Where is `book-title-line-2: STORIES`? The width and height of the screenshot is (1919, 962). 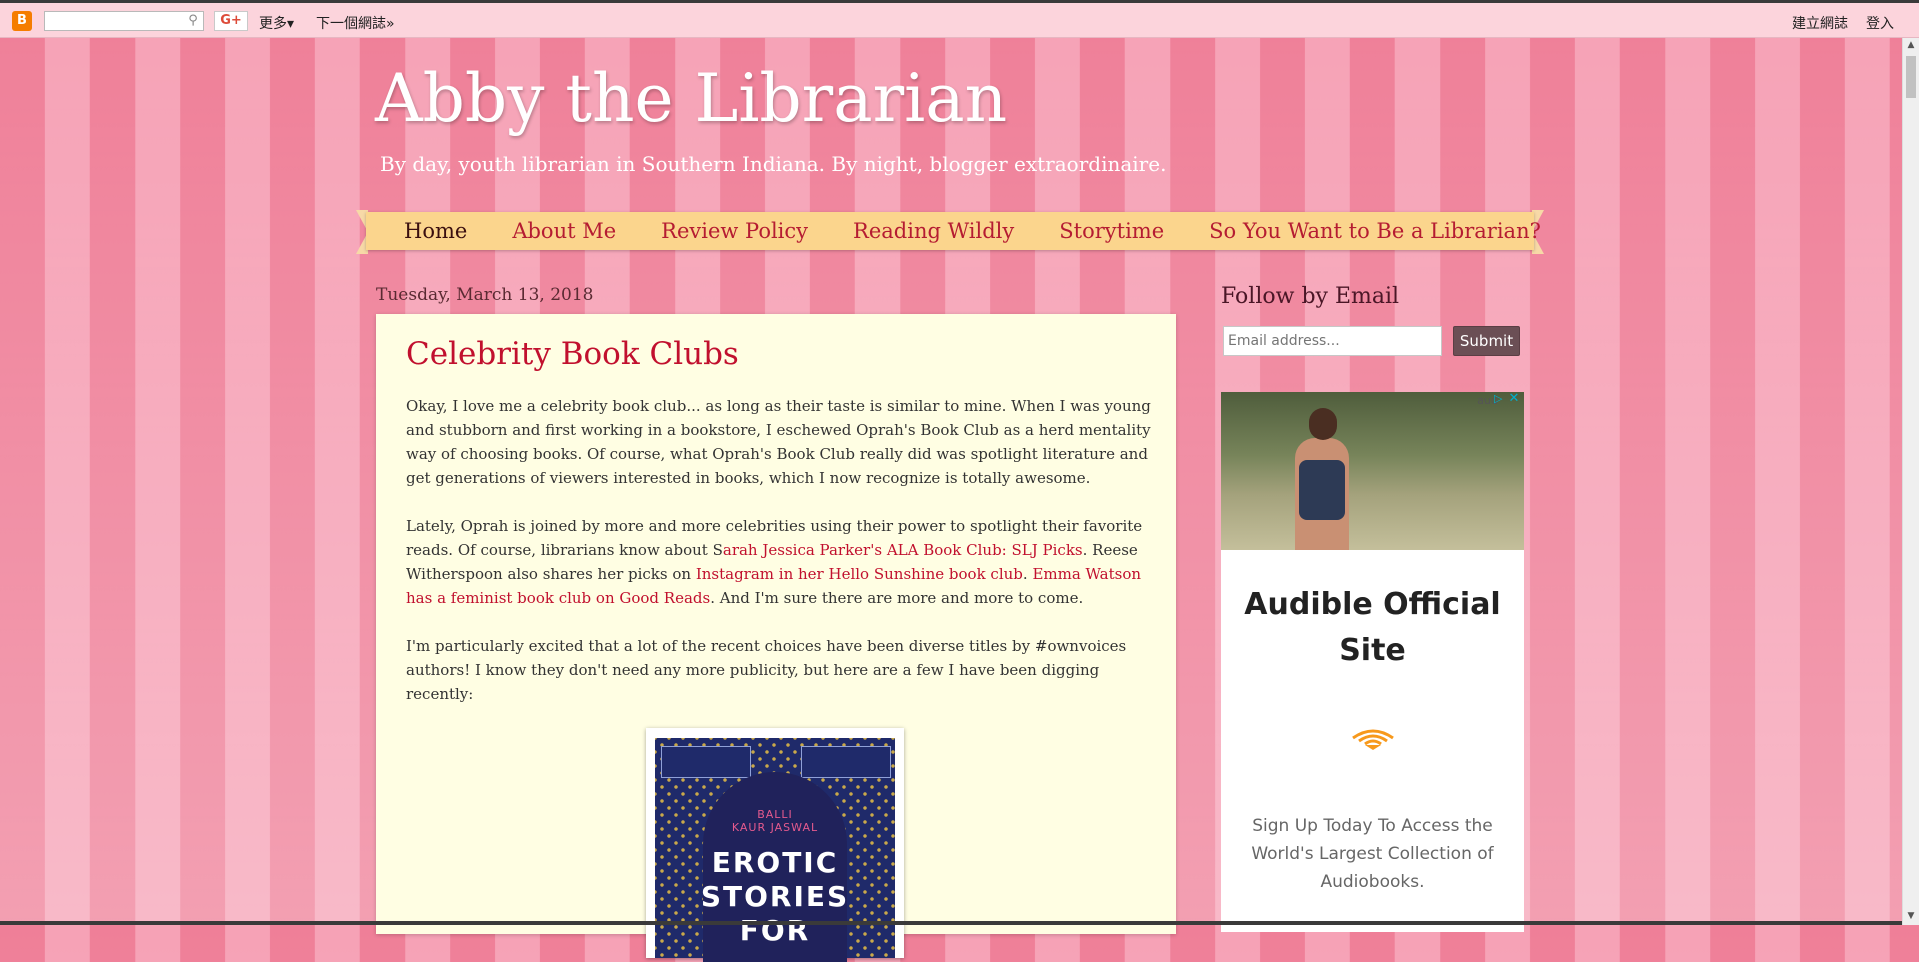
book-title-line-2: STORIES is located at coordinates (775, 896).